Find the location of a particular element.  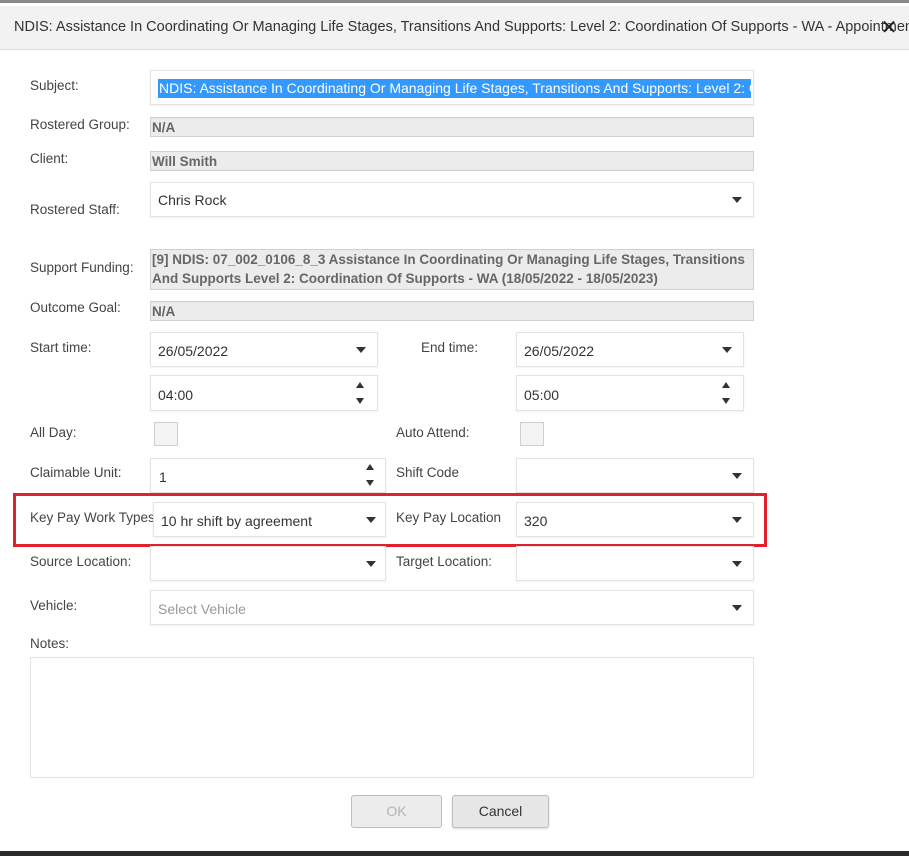

rostered-group-label: Rostered Group: is located at coordinates (80, 124).